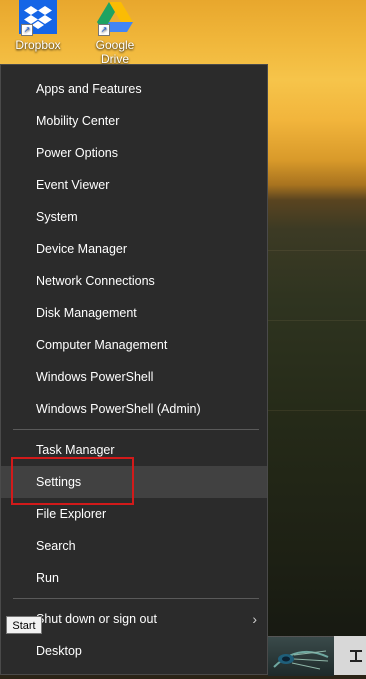  I want to click on desktop-icon-label: Dropbox, so click(38, 45).